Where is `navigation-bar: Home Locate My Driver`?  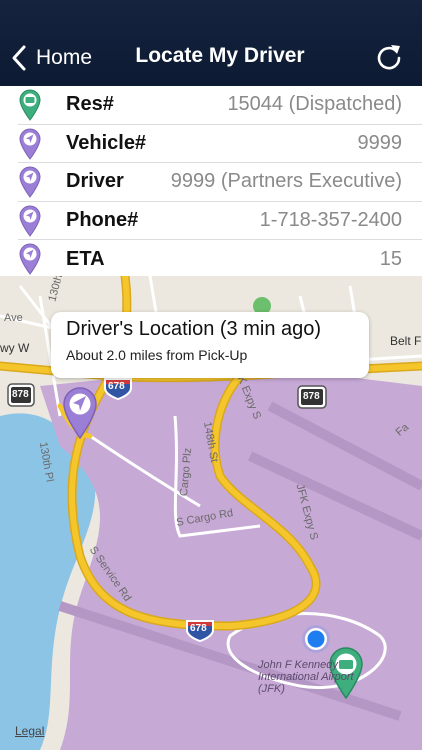
navigation-bar: Home Locate My Driver is located at coordinates (211, 43).